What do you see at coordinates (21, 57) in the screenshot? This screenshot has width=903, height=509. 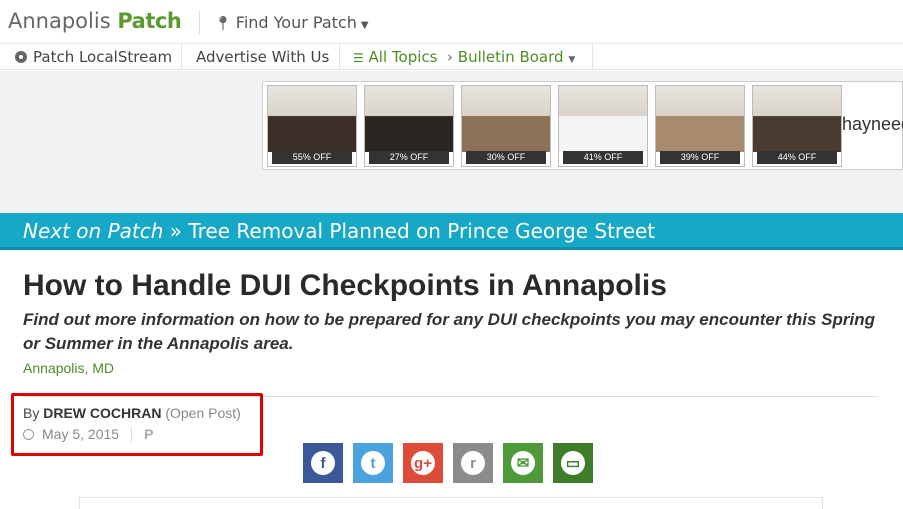 I see `location-icon` at bounding box center [21, 57].